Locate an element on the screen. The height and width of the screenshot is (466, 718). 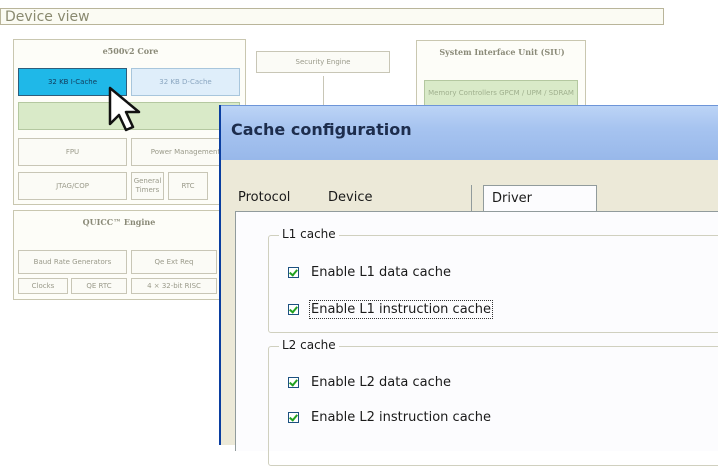
tab-protocol: Protocol is located at coordinates (278, 198).